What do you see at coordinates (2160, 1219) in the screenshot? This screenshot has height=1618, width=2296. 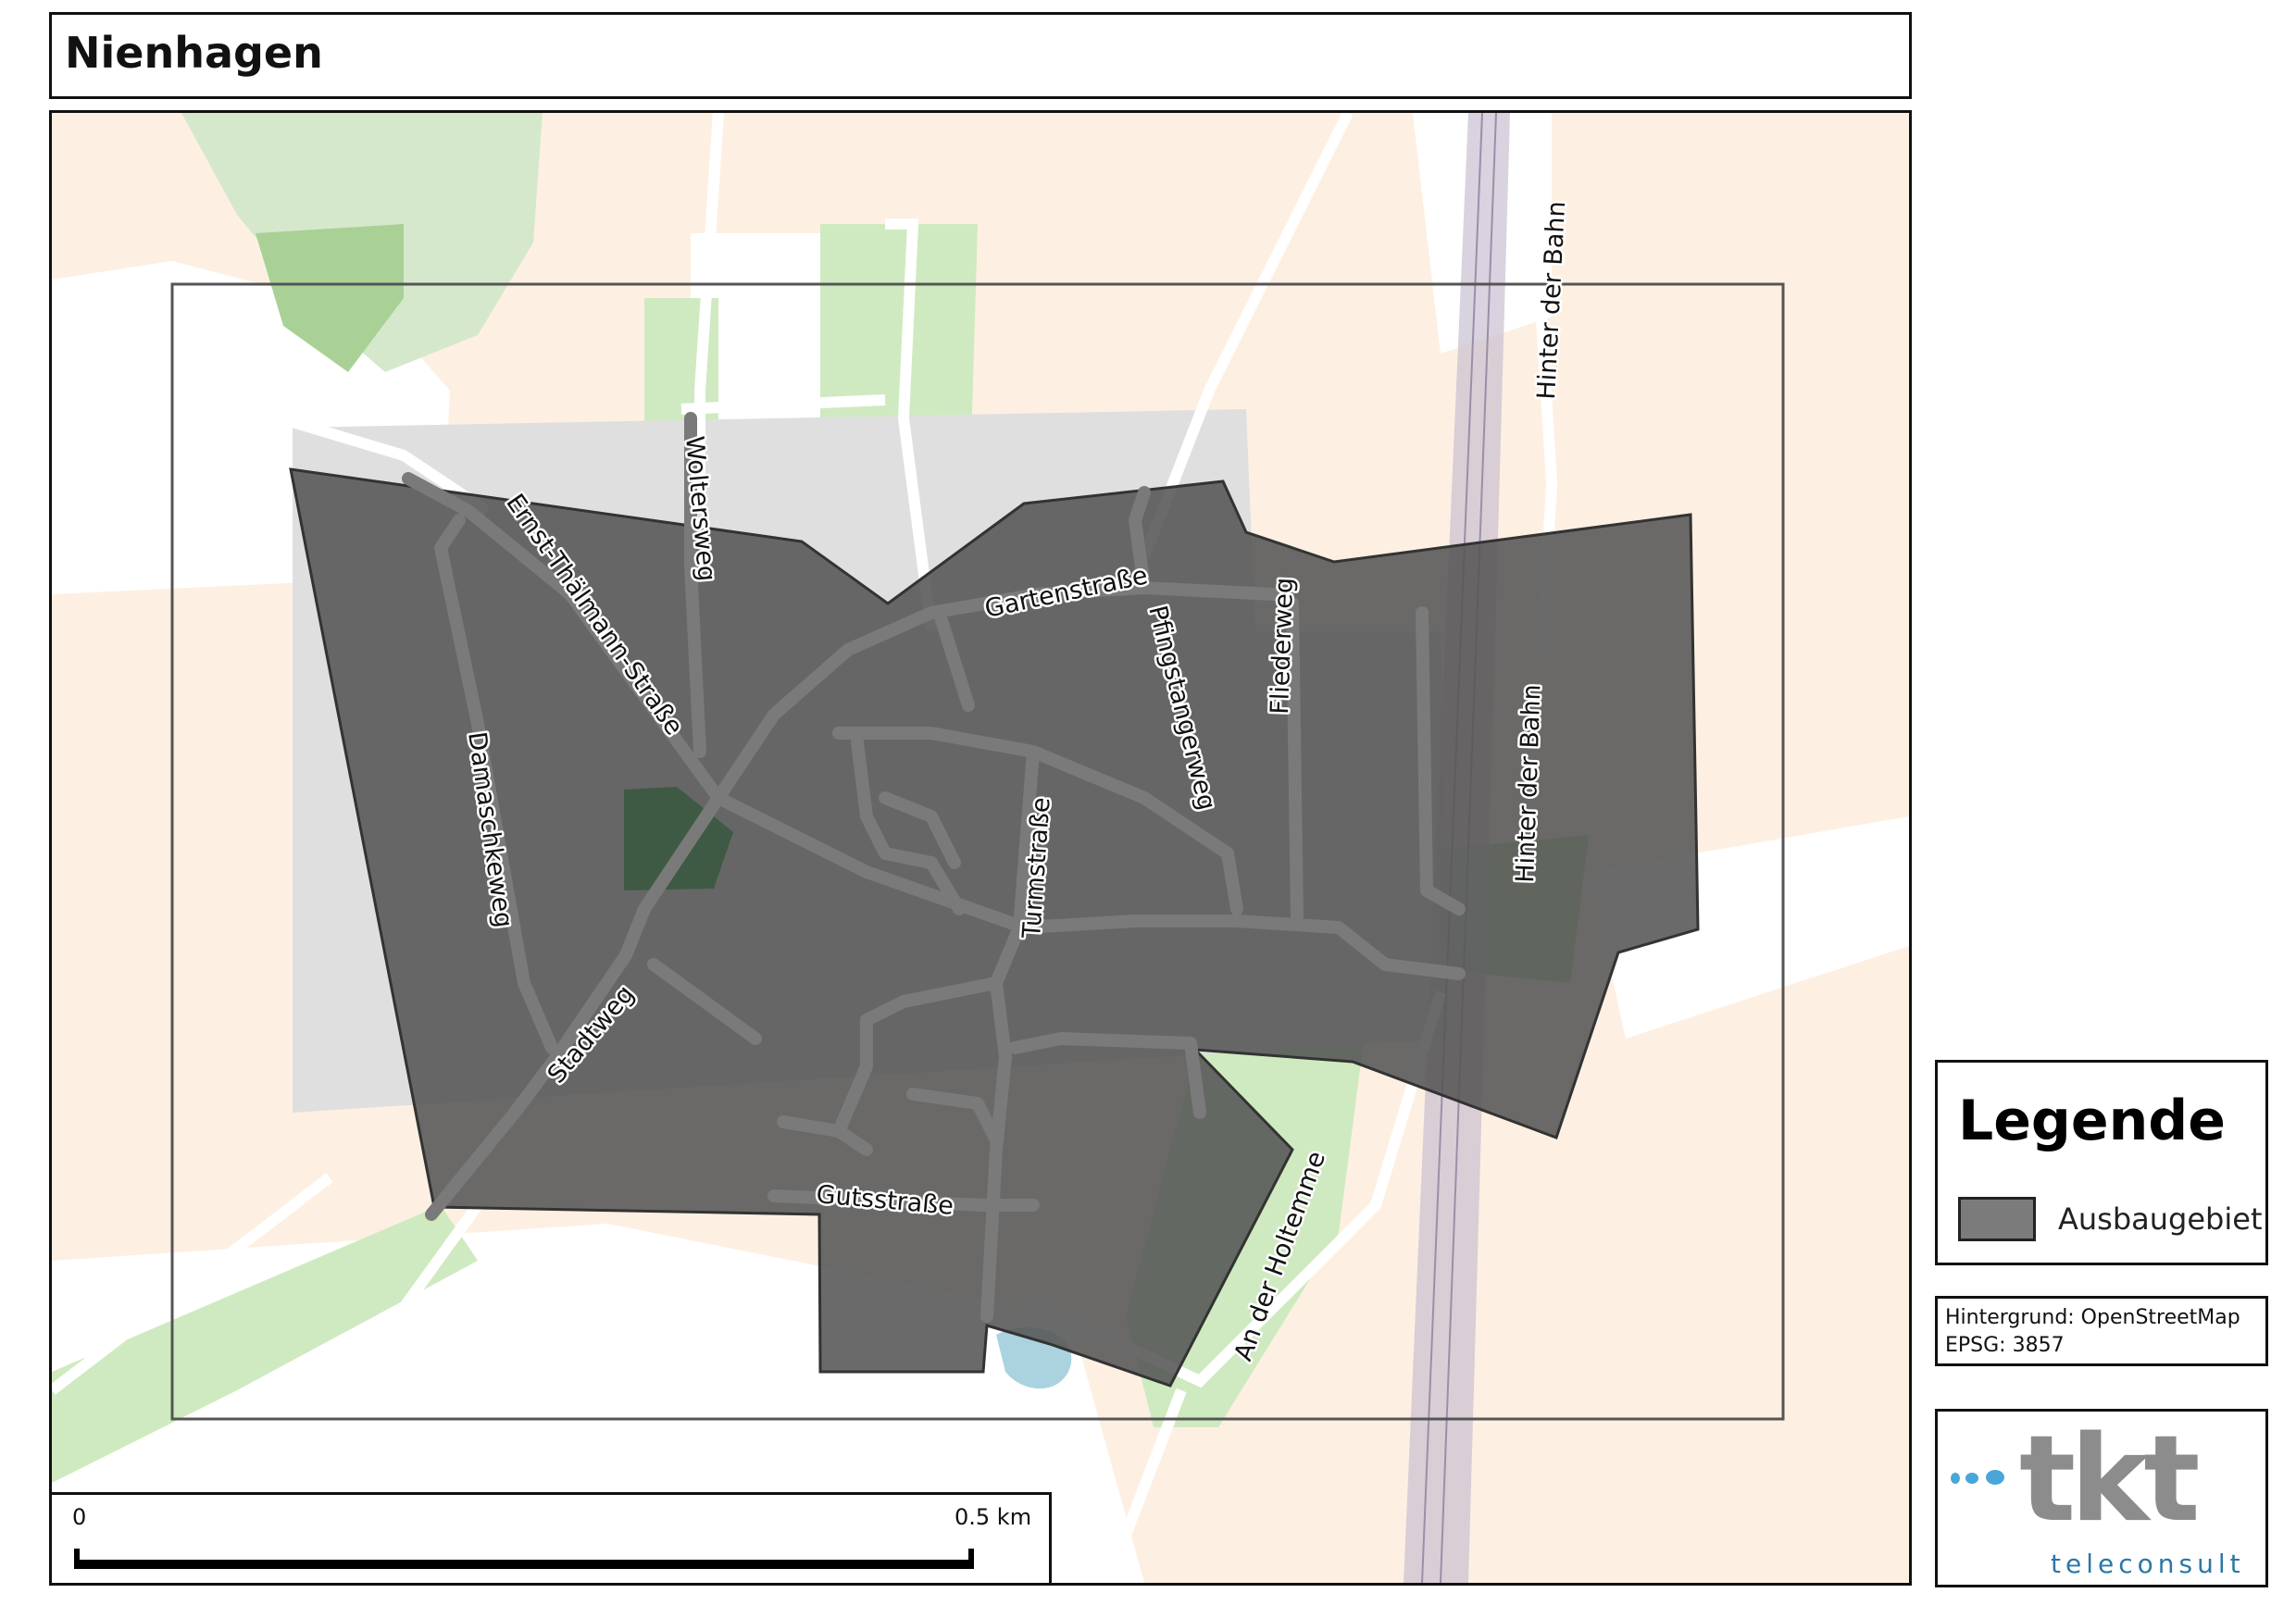 I see `legend-item-label: Ausbaugebiet` at bounding box center [2160, 1219].